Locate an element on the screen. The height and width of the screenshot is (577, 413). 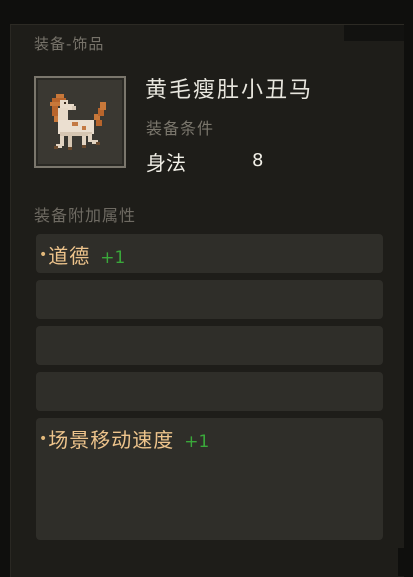
requirements-label: 装备条件 is located at coordinates (180, 128).